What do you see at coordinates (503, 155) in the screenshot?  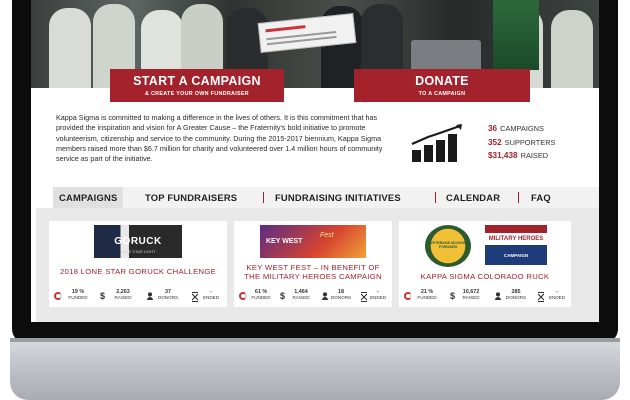 I see `stat-value: $31,438` at bounding box center [503, 155].